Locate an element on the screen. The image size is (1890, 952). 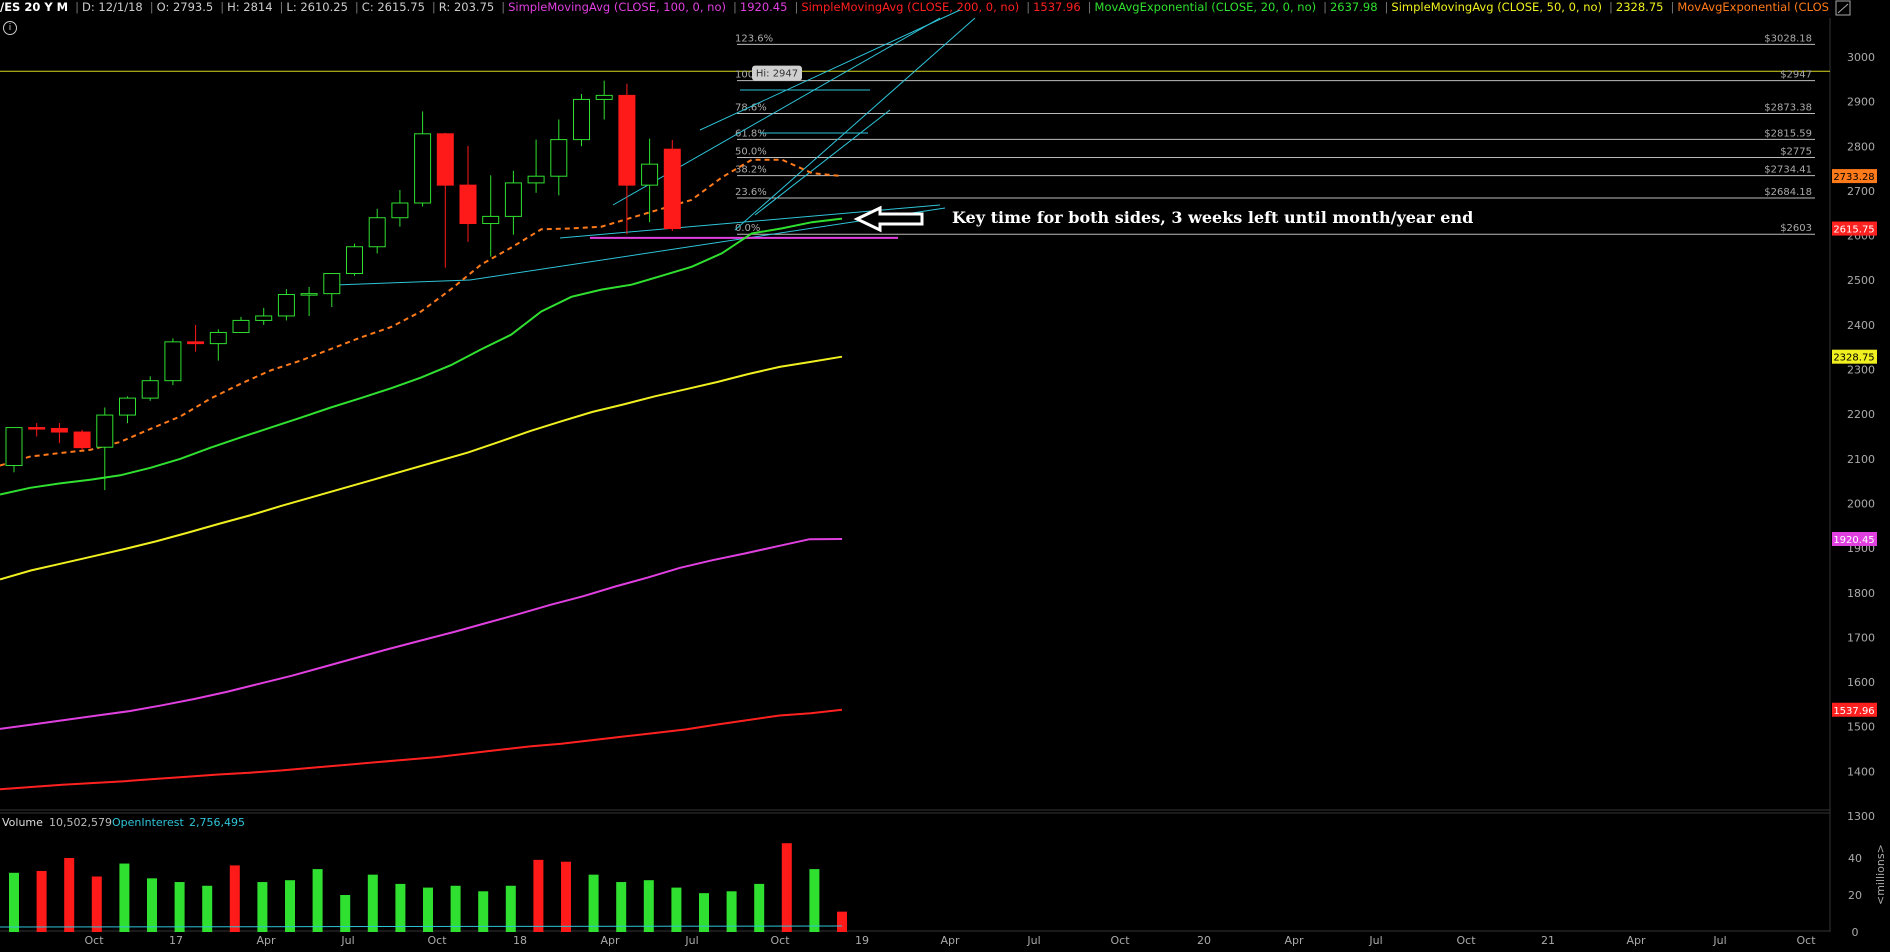
price-tag-text: 2328.75 is located at coordinates (1853, 358).